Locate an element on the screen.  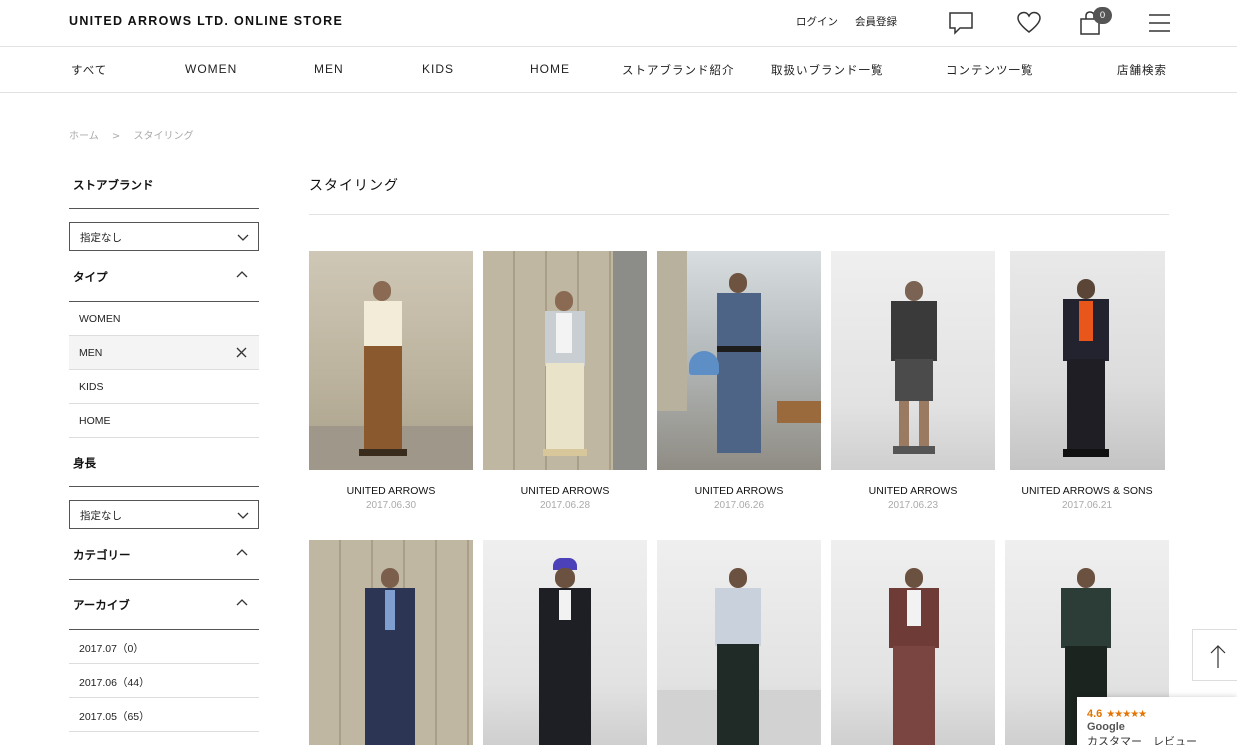
archive-heading: アーカイブ is located at coordinates (164, 605).